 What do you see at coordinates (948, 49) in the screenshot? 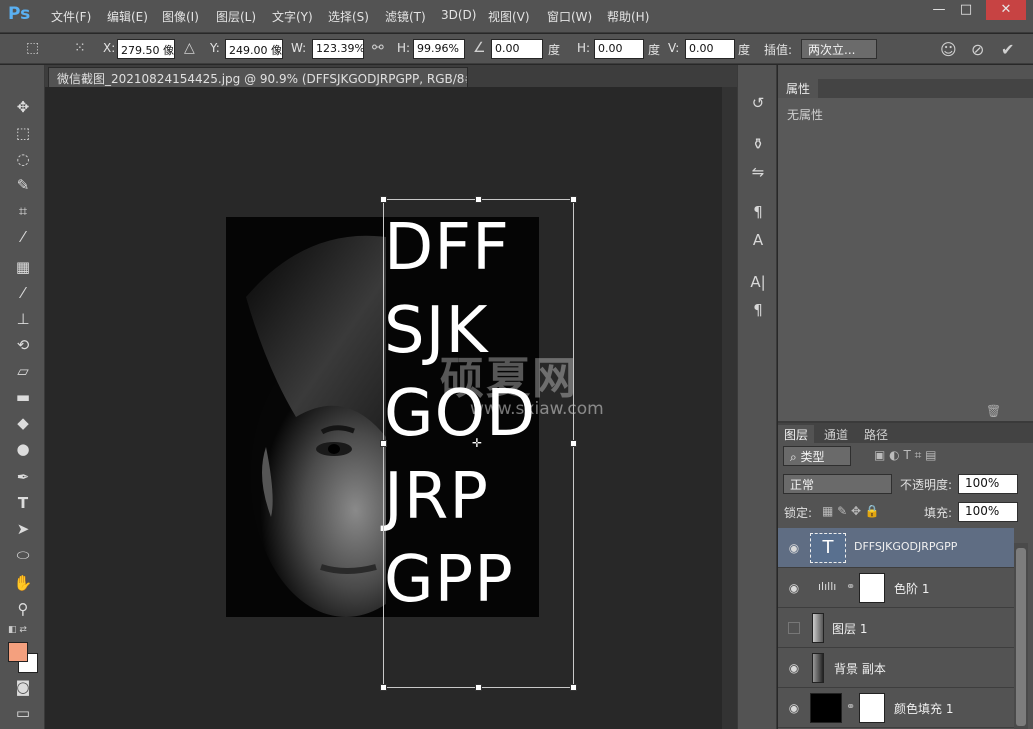
I see `warp-icon: ☺` at bounding box center [948, 49].